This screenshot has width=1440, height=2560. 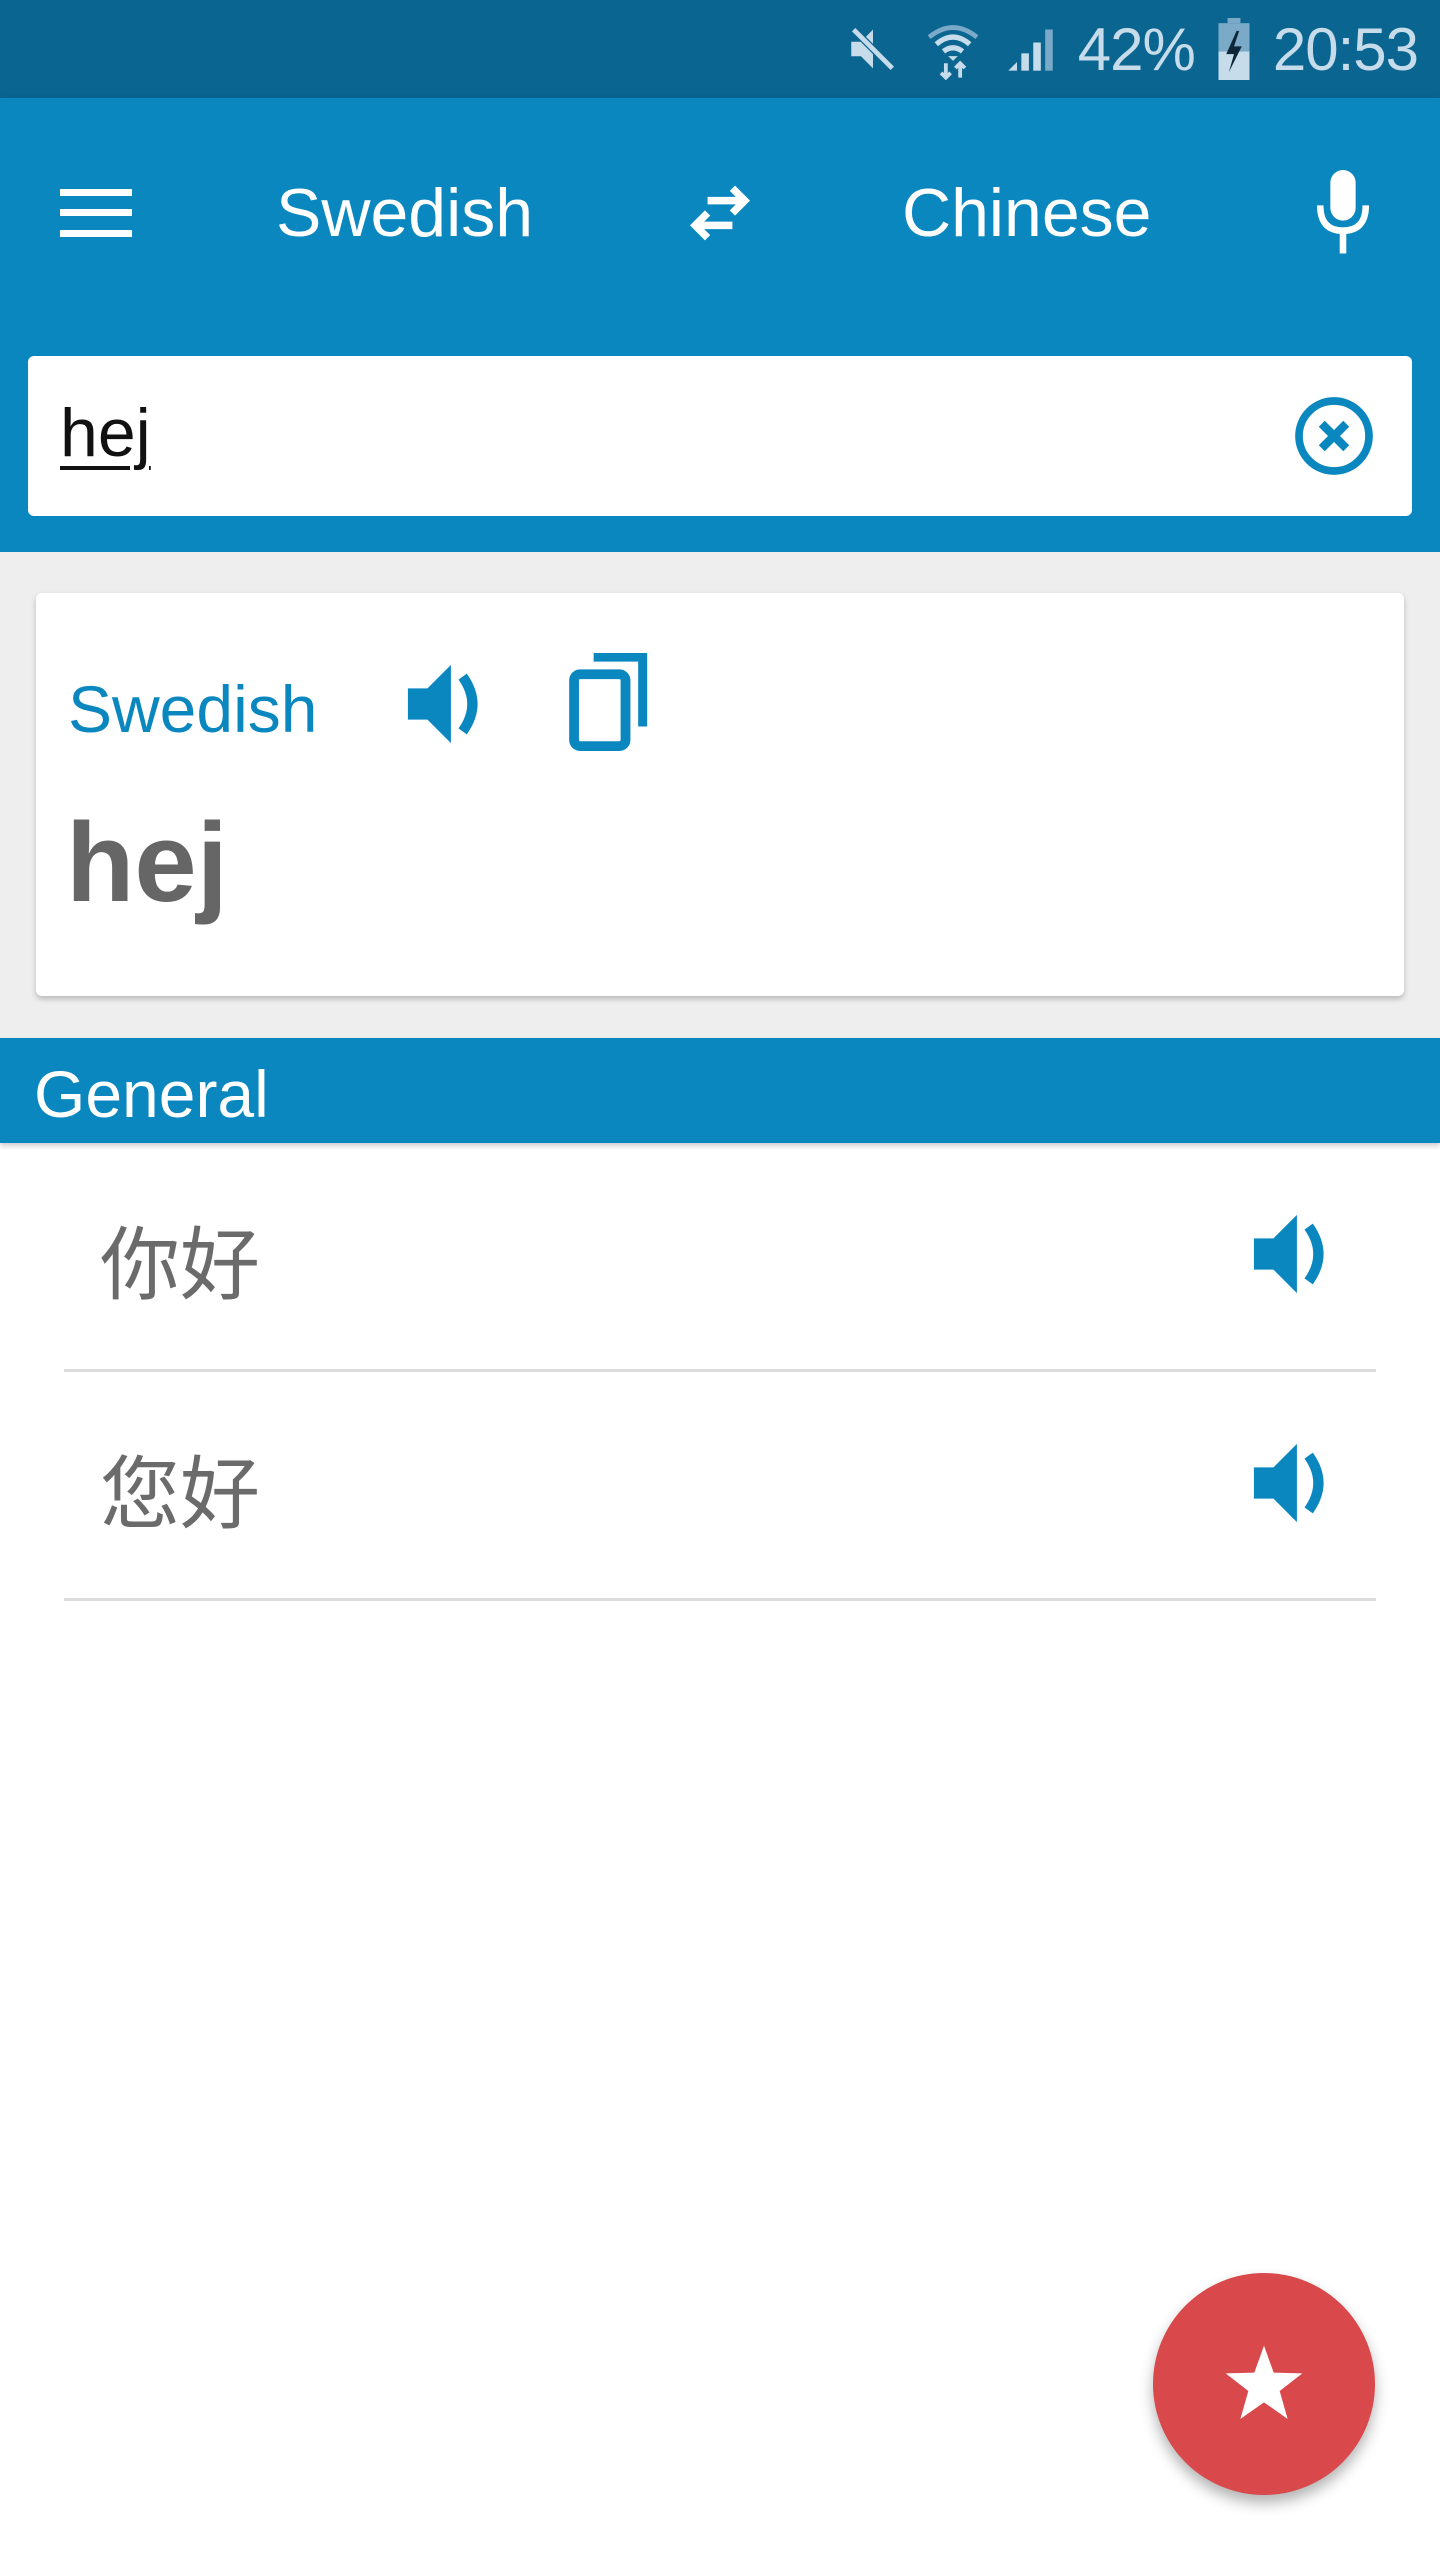 I want to click on favorite-fab-button, so click(x=1264, y=2384).